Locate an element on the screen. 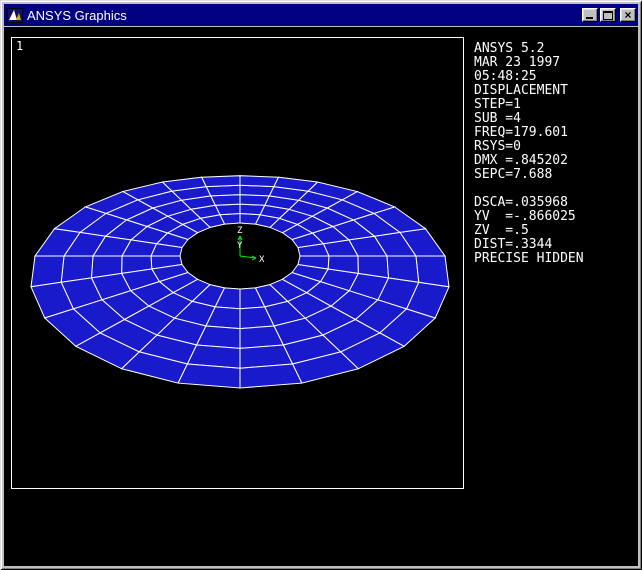  close-icon: × is located at coordinates (628, 15).